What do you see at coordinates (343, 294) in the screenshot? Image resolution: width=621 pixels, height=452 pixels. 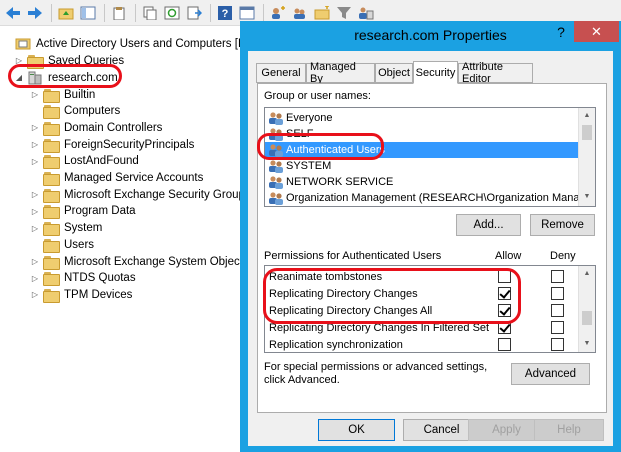 I see `permission-row-label: Replicating Directory Changes` at bounding box center [343, 294].